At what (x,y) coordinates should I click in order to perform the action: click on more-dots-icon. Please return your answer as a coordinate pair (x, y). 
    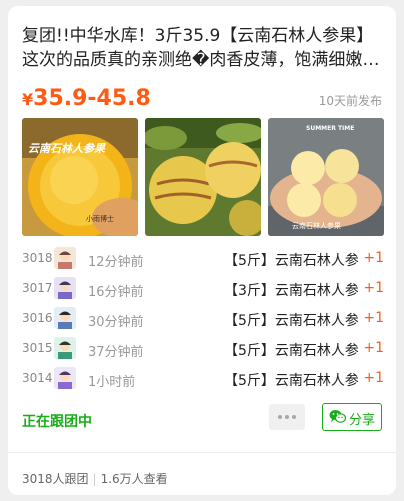
    Looking at the image, I should click on (280, 417).